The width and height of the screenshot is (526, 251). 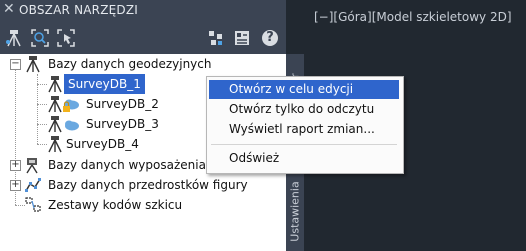 What do you see at coordinates (143, 38) in the screenshot?
I see `palette-toolbar: ?` at bounding box center [143, 38].